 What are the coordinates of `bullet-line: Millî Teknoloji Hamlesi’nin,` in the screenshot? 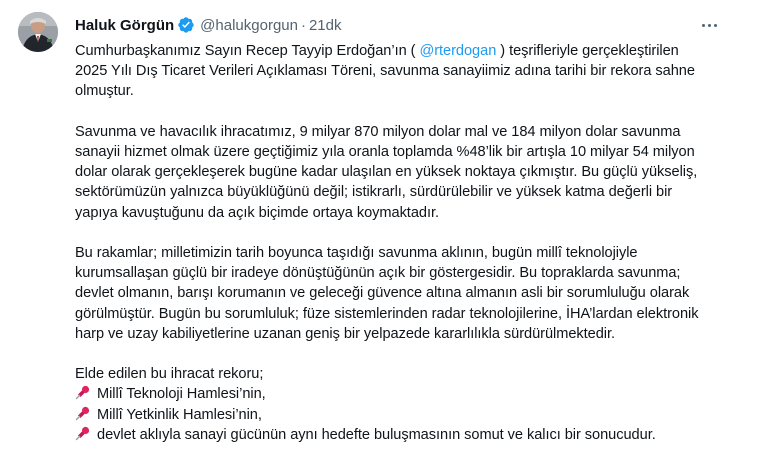 It's located at (411, 394).